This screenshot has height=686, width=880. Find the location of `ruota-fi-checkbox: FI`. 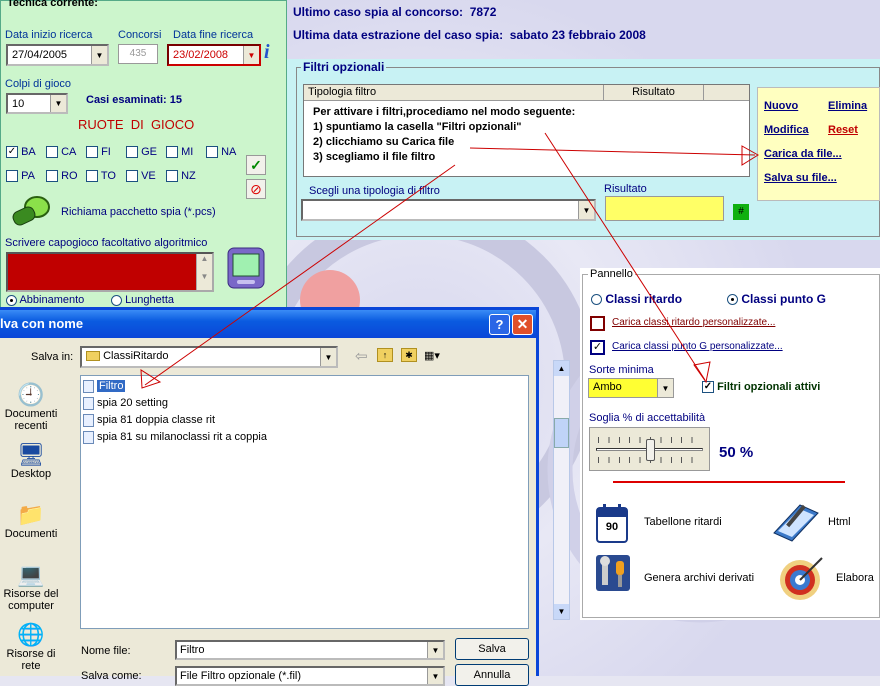

ruota-fi-checkbox: FI is located at coordinates (98, 152).